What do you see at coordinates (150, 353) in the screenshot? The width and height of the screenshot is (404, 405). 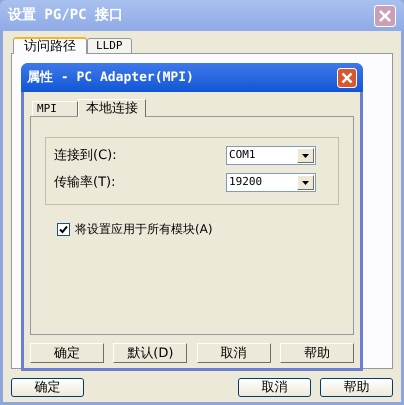 I see `button: 默认(D)` at bounding box center [150, 353].